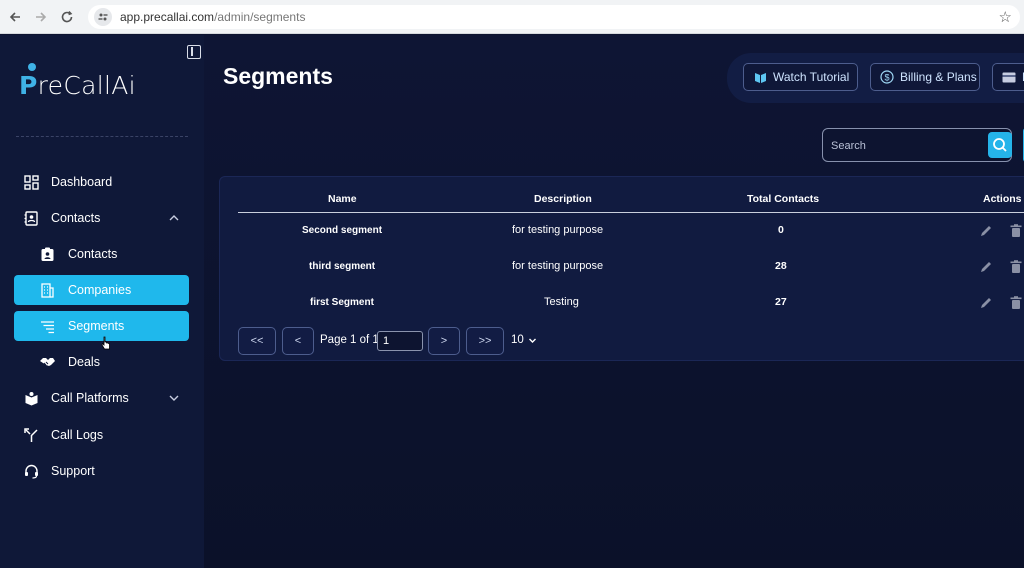 This screenshot has height=568, width=1024. I want to click on card-icon, so click(1009, 77).